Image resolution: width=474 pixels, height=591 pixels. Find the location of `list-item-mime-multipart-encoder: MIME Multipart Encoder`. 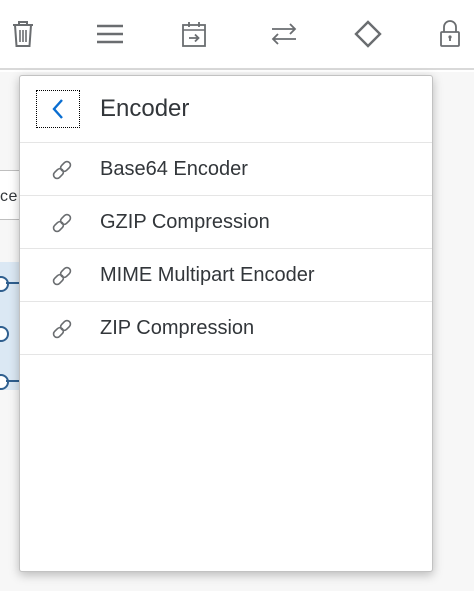

list-item-mime-multipart-encoder: MIME Multipart Encoder is located at coordinates (226, 275).